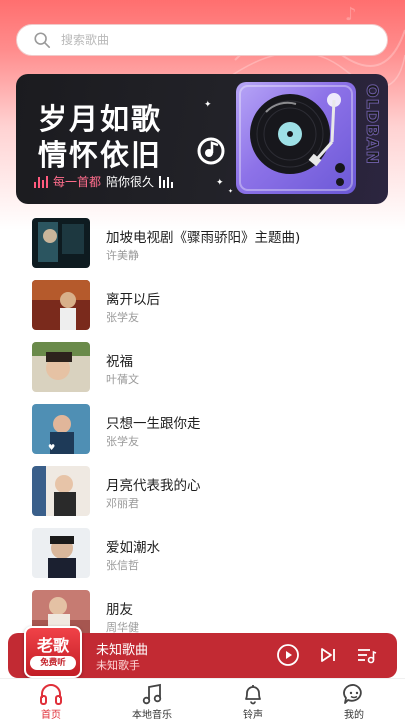  Describe the element at coordinates (122, 650) in the screenshot. I see `player-song-title: 未知歌曲` at that location.